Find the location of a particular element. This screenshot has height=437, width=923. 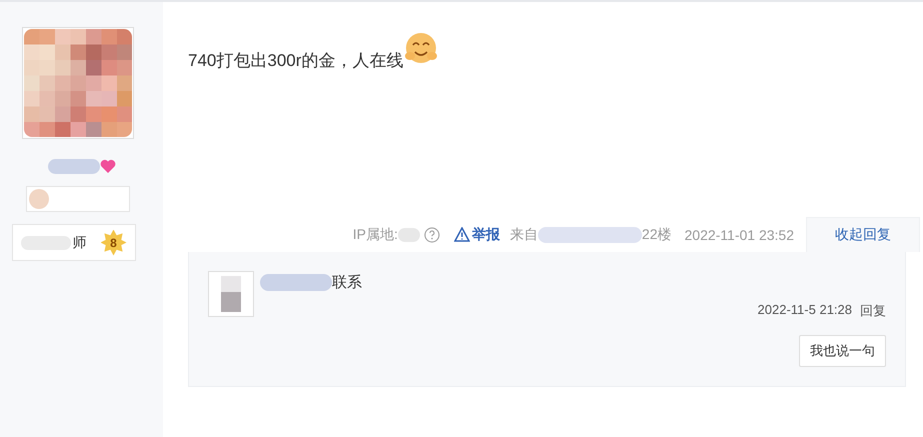

badge-title: 师 is located at coordinates (79, 243).